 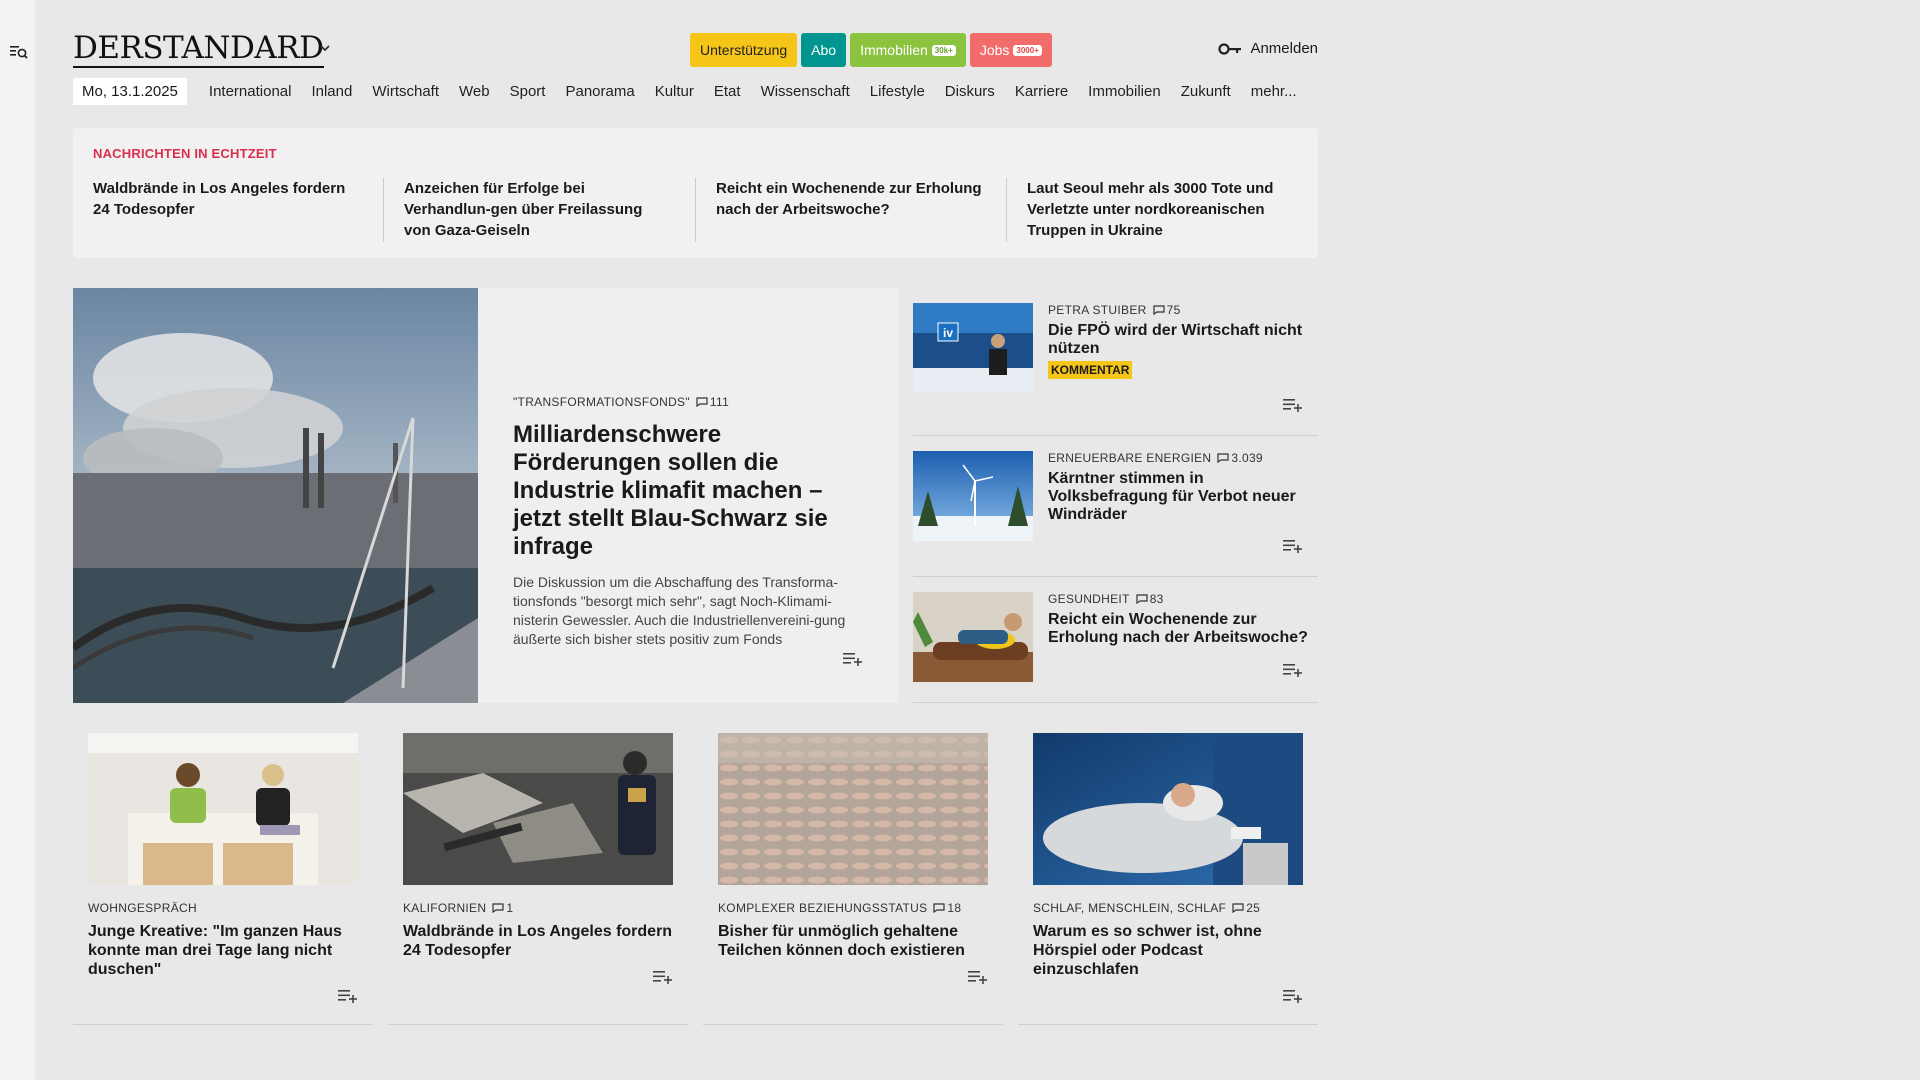 I want to click on nav-item-lifestyle: Lifestyle, so click(x=897, y=91).